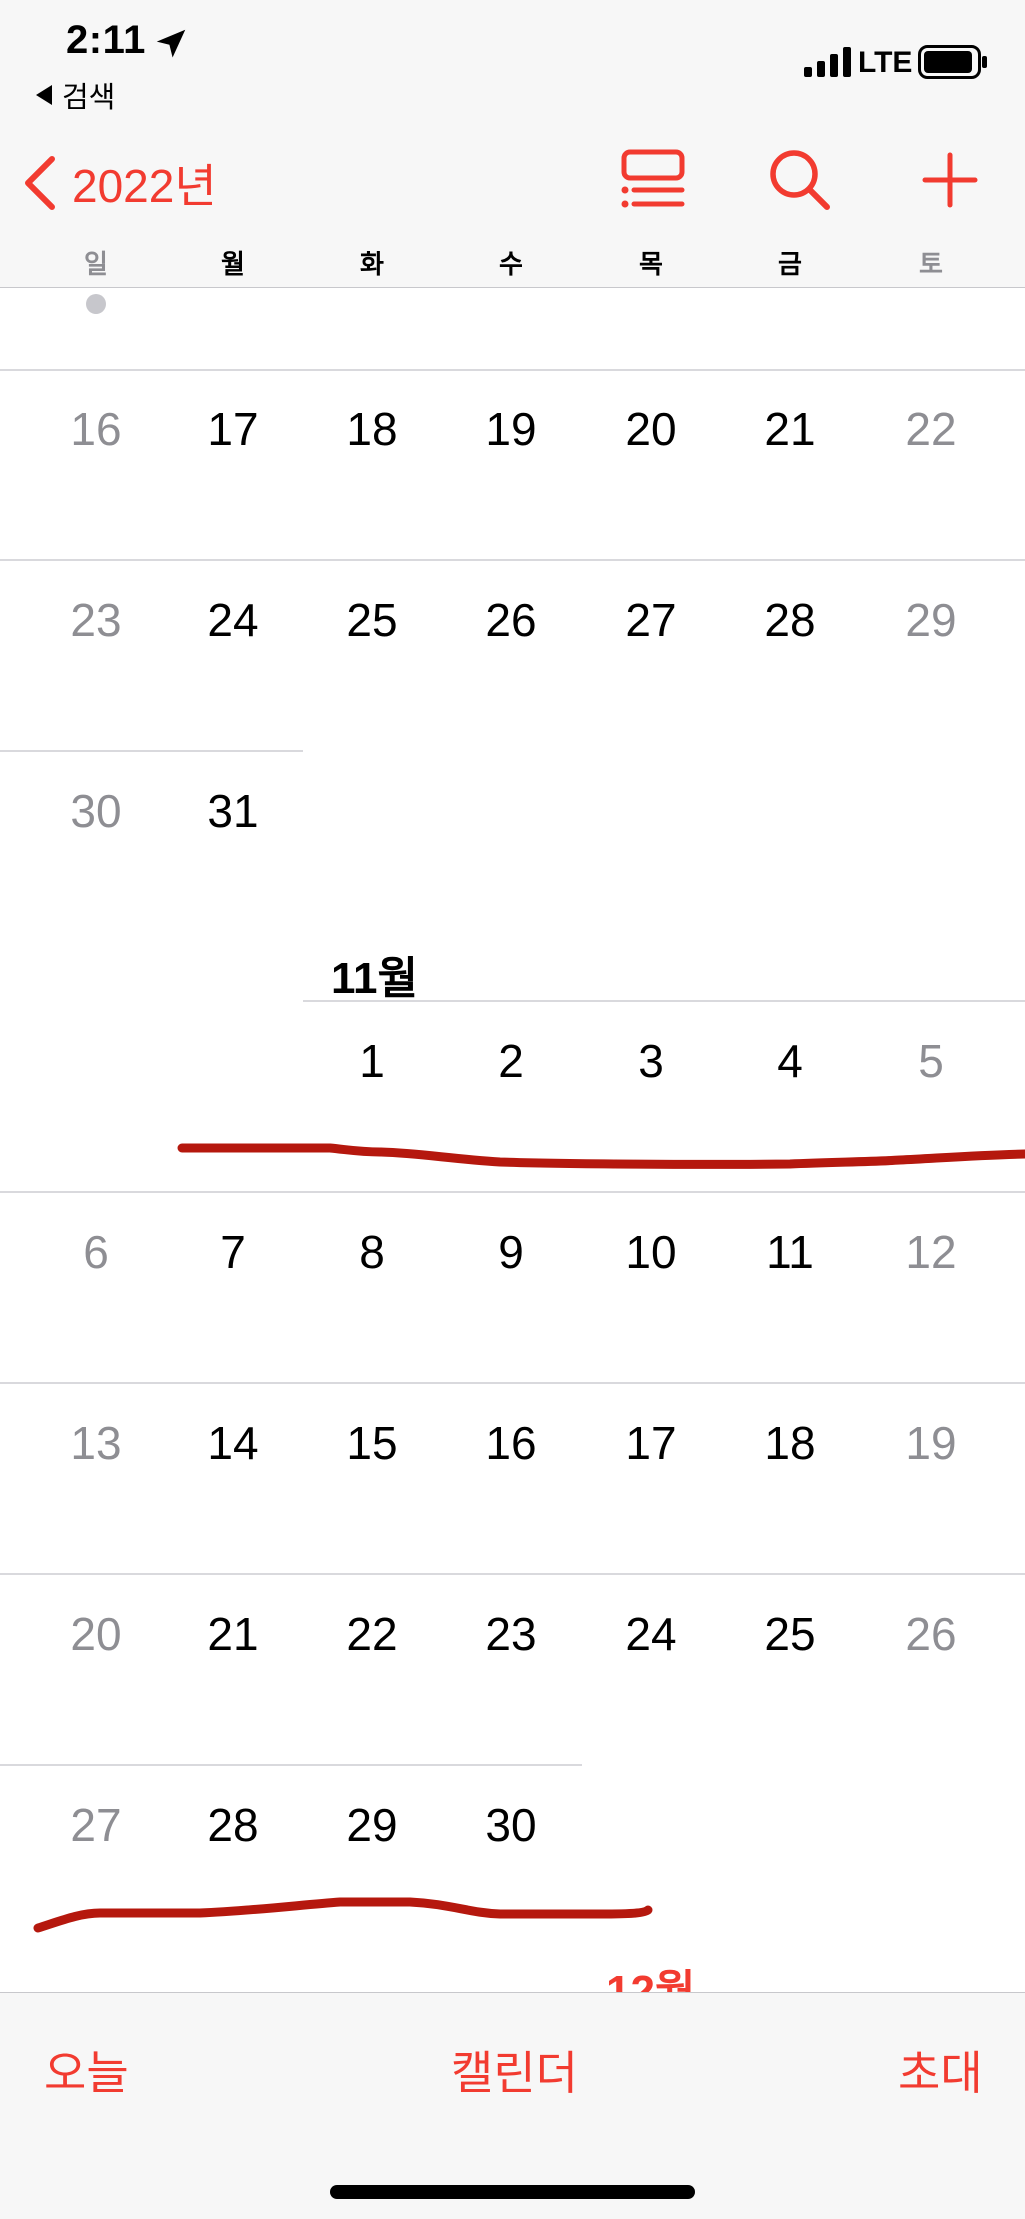 The height and width of the screenshot is (2219, 1025). What do you see at coordinates (800, 180) in the screenshot?
I see `search-icon` at bounding box center [800, 180].